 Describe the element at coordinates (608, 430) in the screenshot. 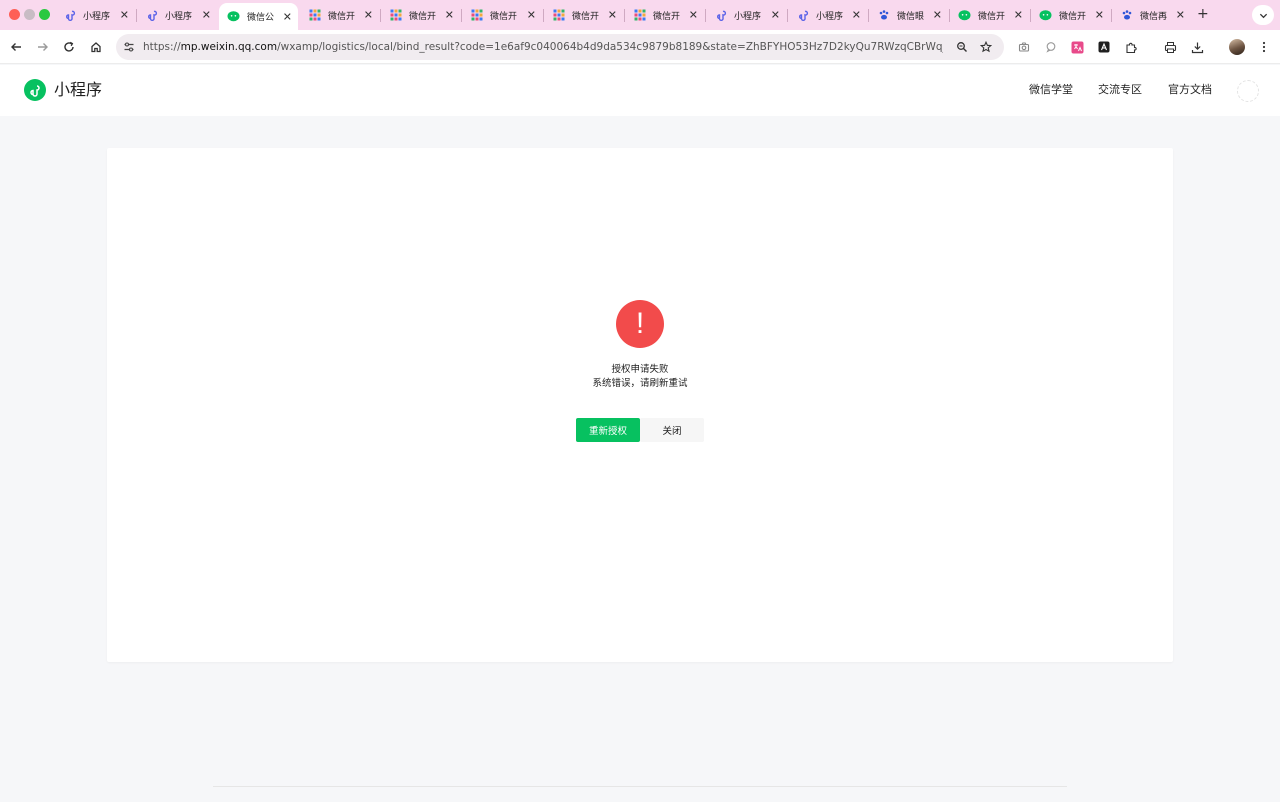

I see `reauthorize-button: 重新授权` at that location.